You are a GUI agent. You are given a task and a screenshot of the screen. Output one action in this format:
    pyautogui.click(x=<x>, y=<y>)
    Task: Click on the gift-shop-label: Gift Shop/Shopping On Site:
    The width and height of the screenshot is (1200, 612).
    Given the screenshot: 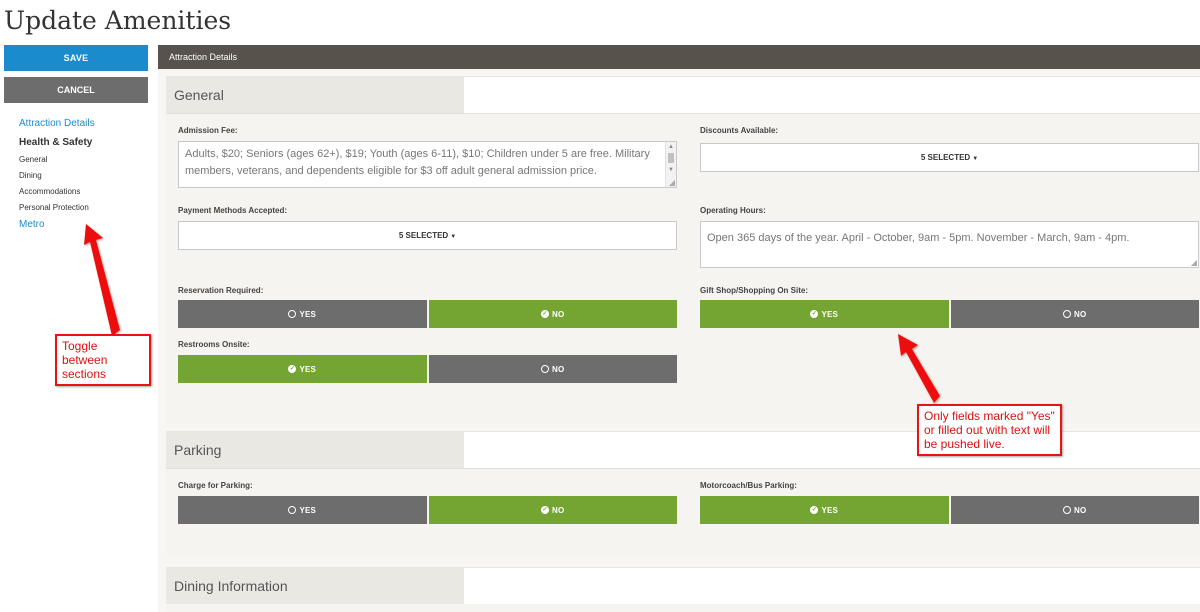 What is the action you would take?
    pyautogui.click(x=754, y=290)
    